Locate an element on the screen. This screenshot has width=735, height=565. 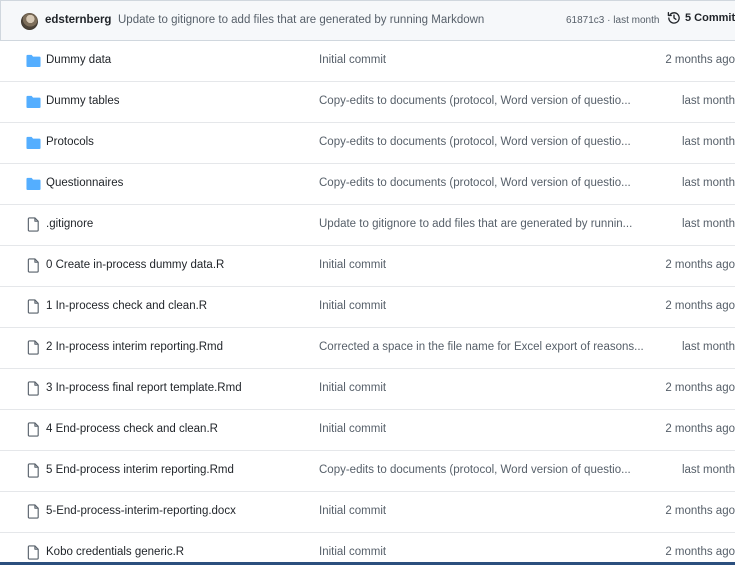
commits-history-link: 5 Commits is located at coordinates (701, 18).